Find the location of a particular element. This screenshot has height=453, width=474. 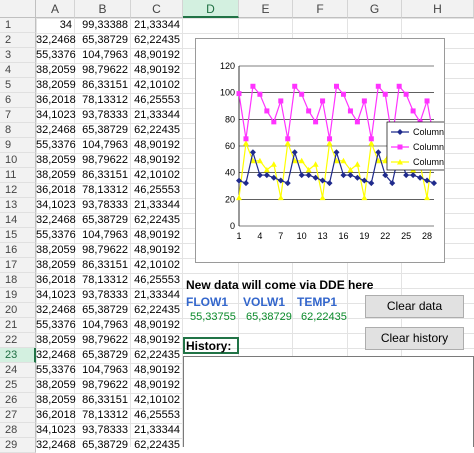

row-header: 14 is located at coordinates (18, 220).